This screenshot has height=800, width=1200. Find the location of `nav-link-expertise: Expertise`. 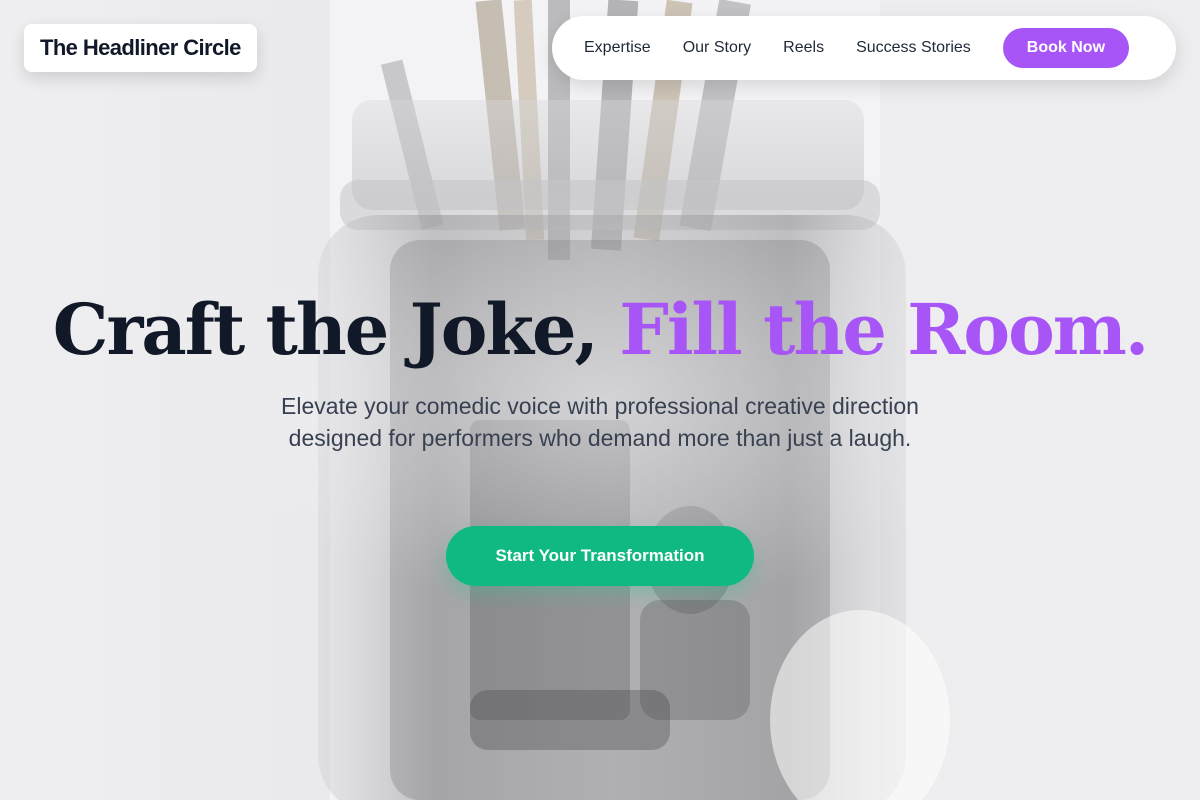

nav-link-expertise: Expertise is located at coordinates (617, 48).